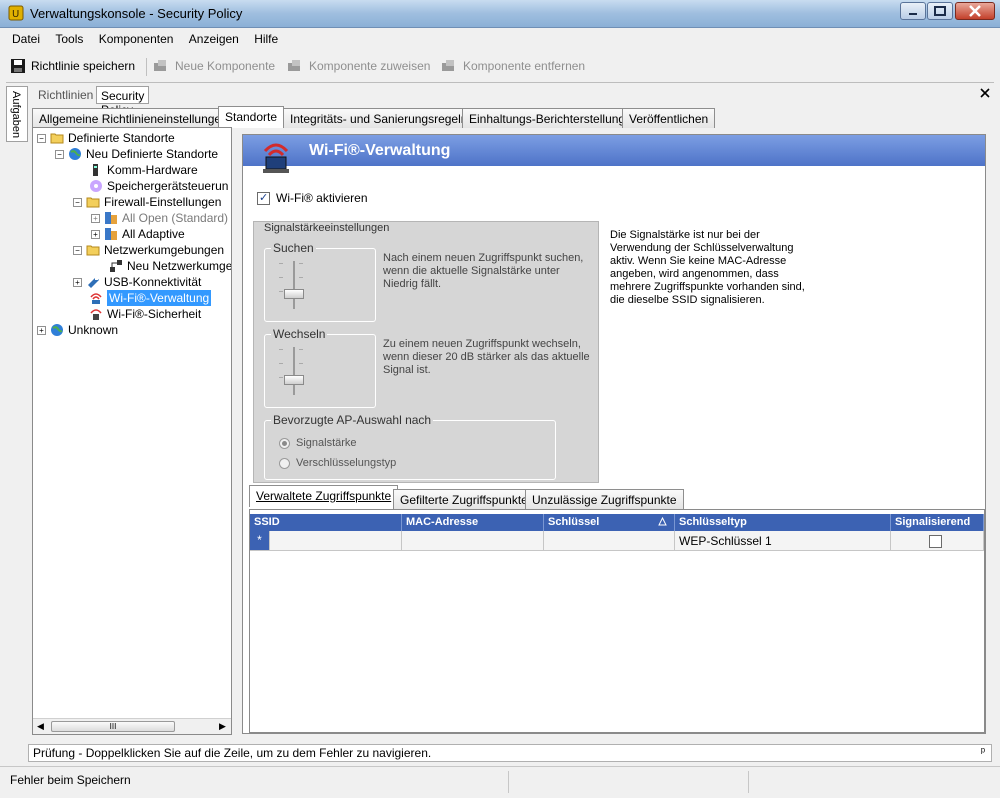  Describe the element at coordinates (473, 541) in the screenshot. I see `cell-mac` at that location.